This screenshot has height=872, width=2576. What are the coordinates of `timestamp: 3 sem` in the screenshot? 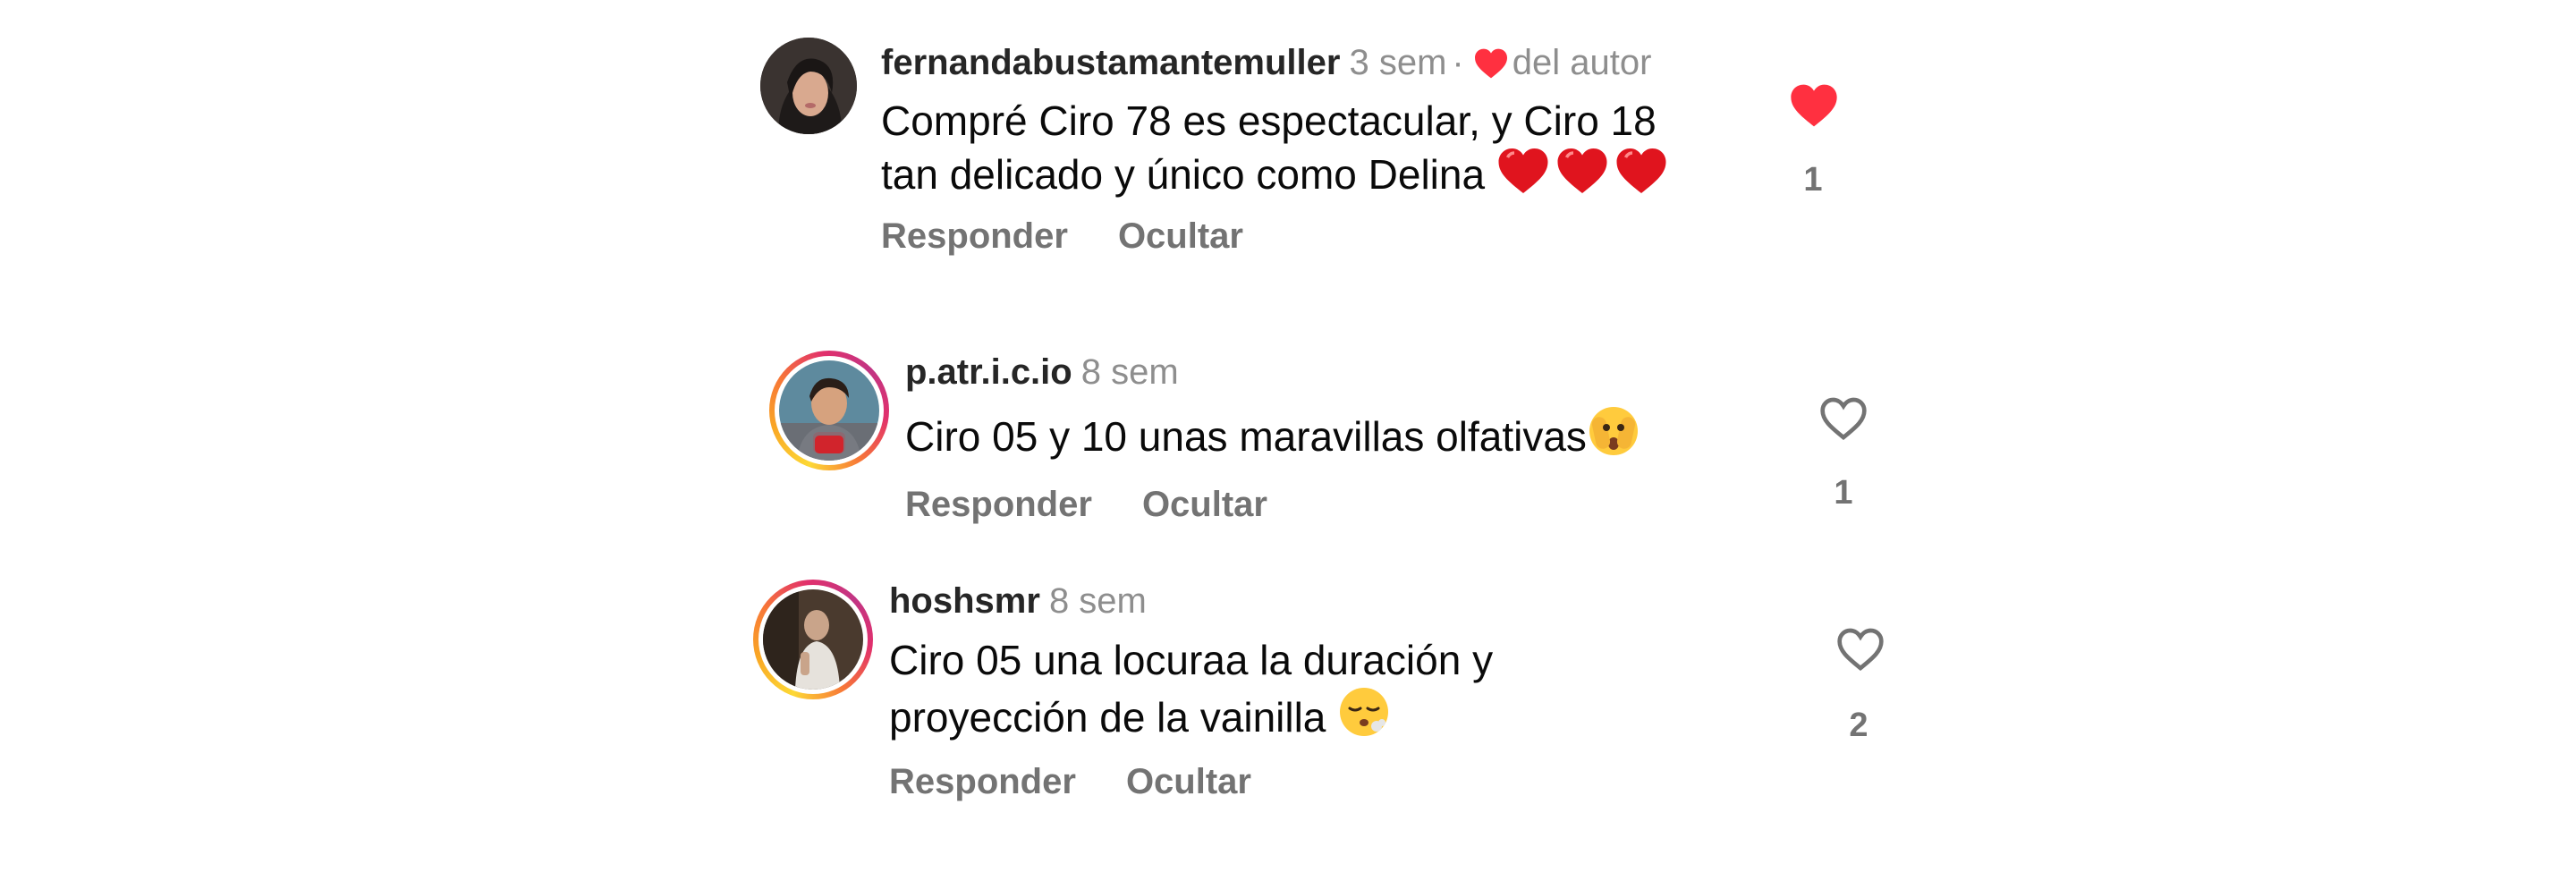 It's located at (1398, 63).